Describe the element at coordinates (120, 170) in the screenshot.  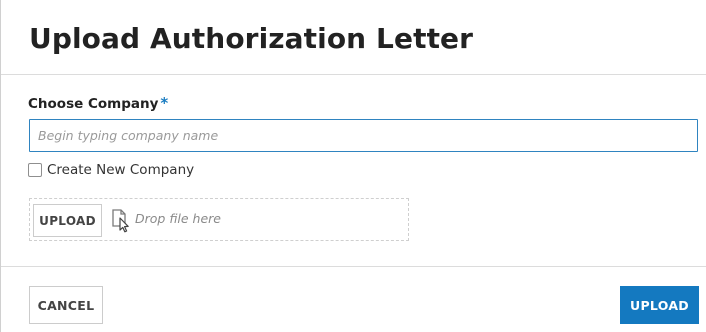
I see `create-new-company-label: Create New Company` at that location.